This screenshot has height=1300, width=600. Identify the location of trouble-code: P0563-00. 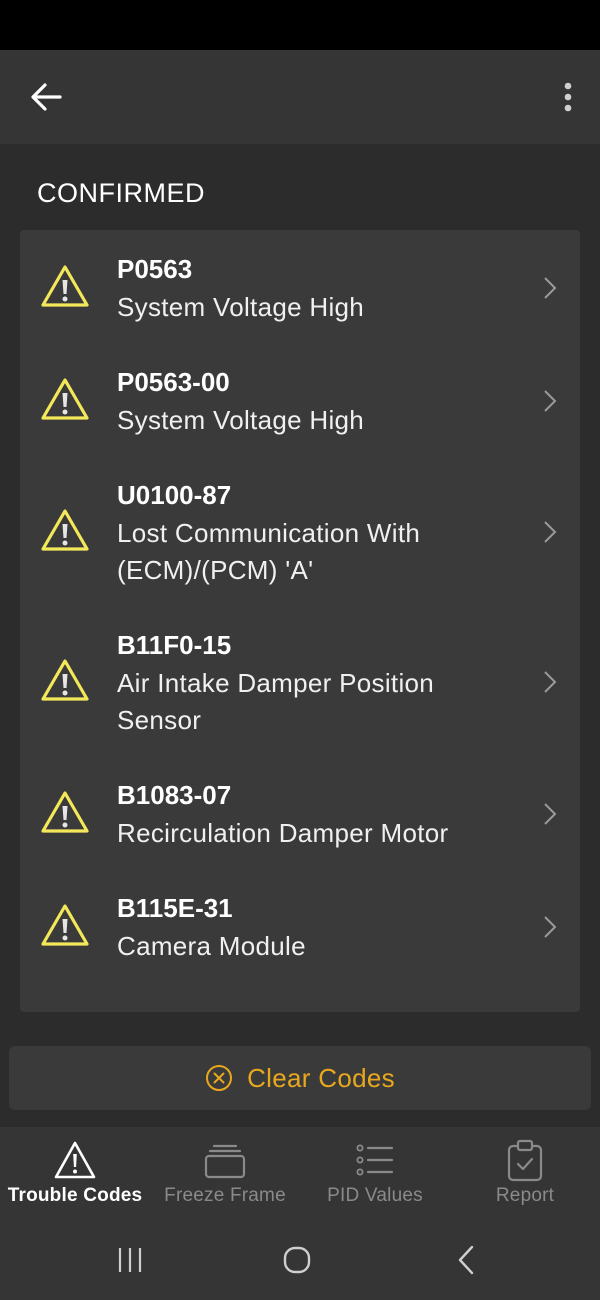
(173, 382).